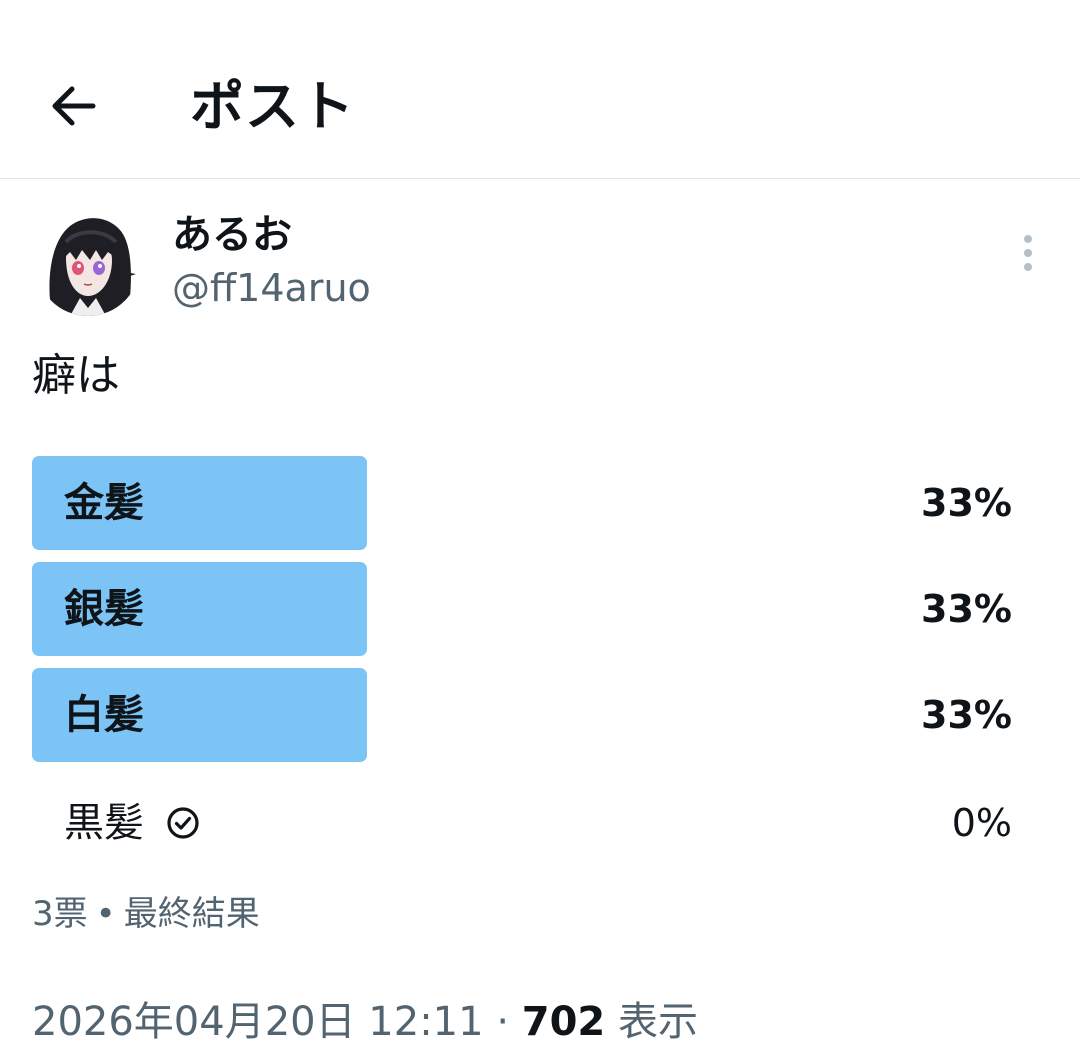 The image size is (1080, 1063). I want to click on post-text: 癖は, so click(76, 375).